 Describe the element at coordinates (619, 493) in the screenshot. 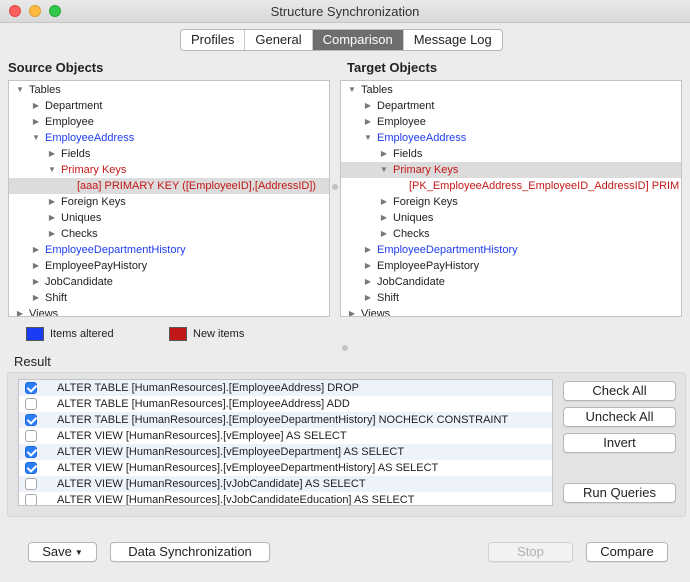

I see `run-queries-button: Run Queries` at that location.